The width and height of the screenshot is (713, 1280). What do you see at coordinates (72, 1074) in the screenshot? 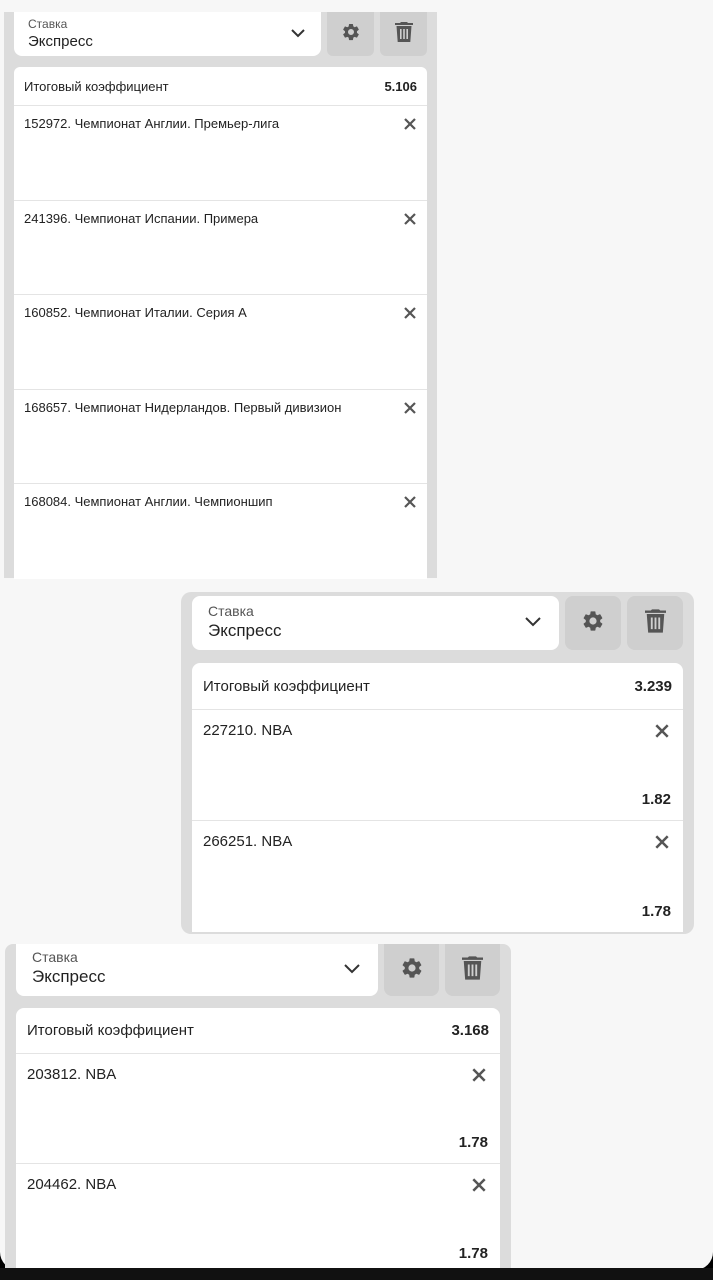
I see `event-title: 203812. NBA` at bounding box center [72, 1074].